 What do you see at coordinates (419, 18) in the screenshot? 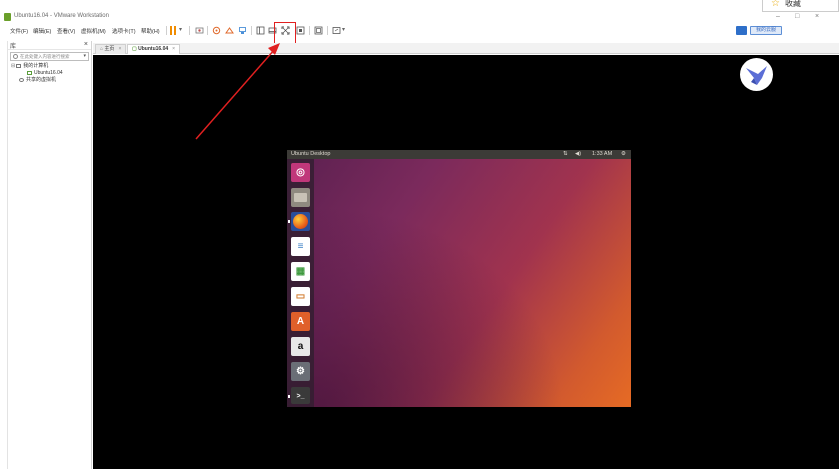
I see `title-bar: Ubuntu16.04 - VMware Workstation` at bounding box center [419, 18].